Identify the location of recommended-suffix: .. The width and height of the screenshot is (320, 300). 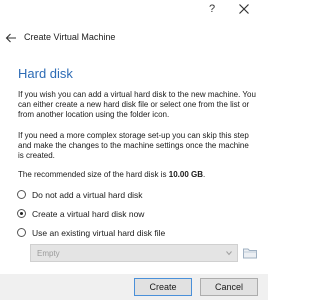
(204, 174).